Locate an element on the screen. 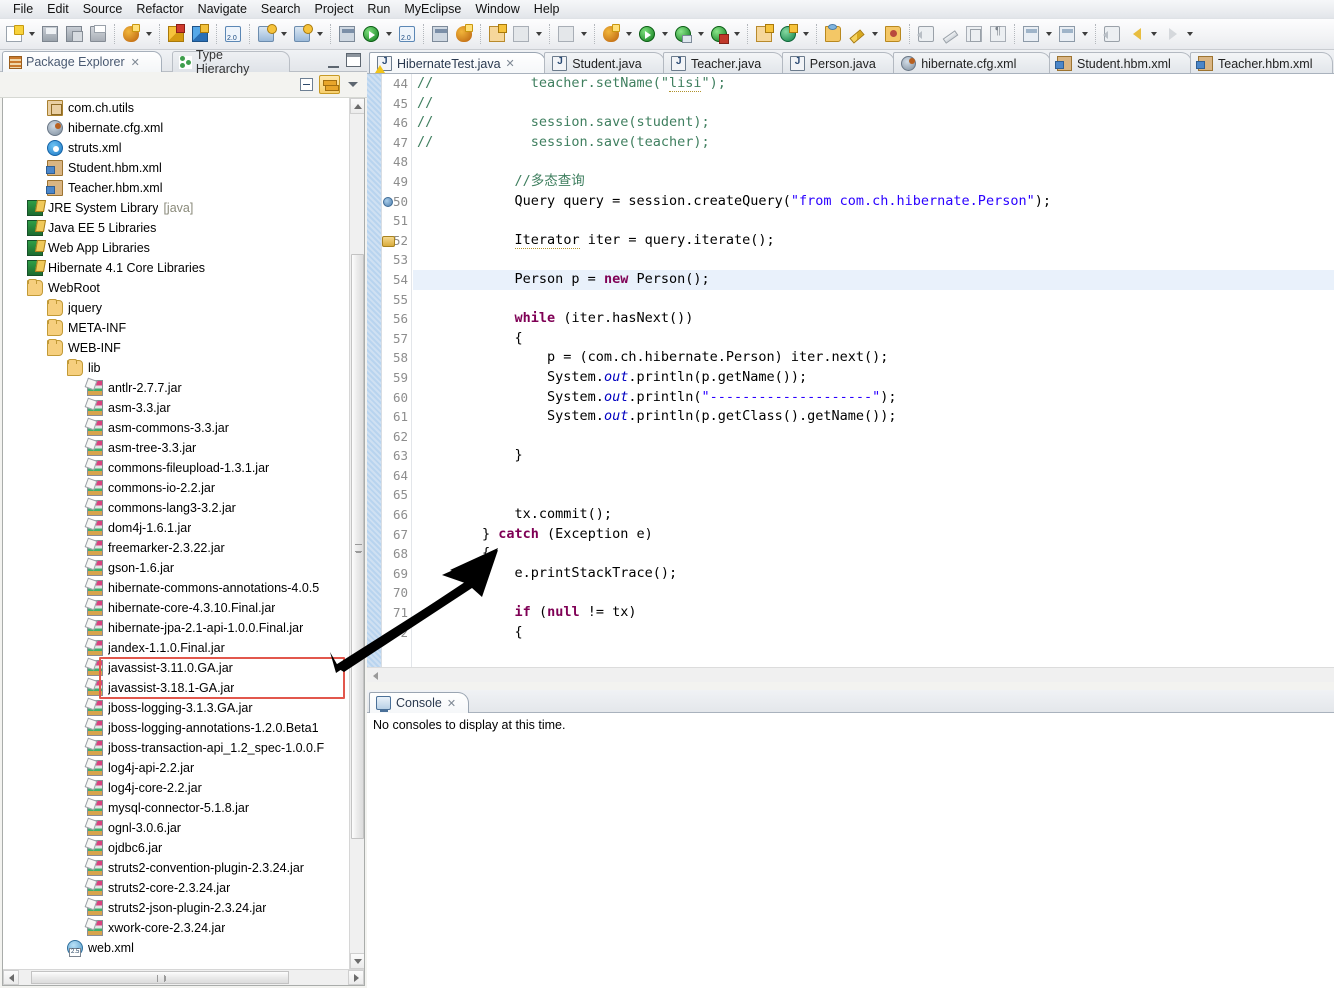 The height and width of the screenshot is (988, 1334). quickfix-icon is located at coordinates (388, 241).